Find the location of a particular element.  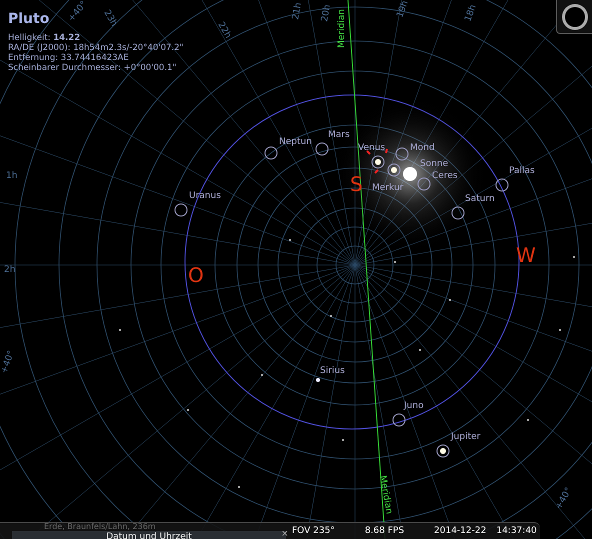

grid-label: 1h is located at coordinates (12, 176).